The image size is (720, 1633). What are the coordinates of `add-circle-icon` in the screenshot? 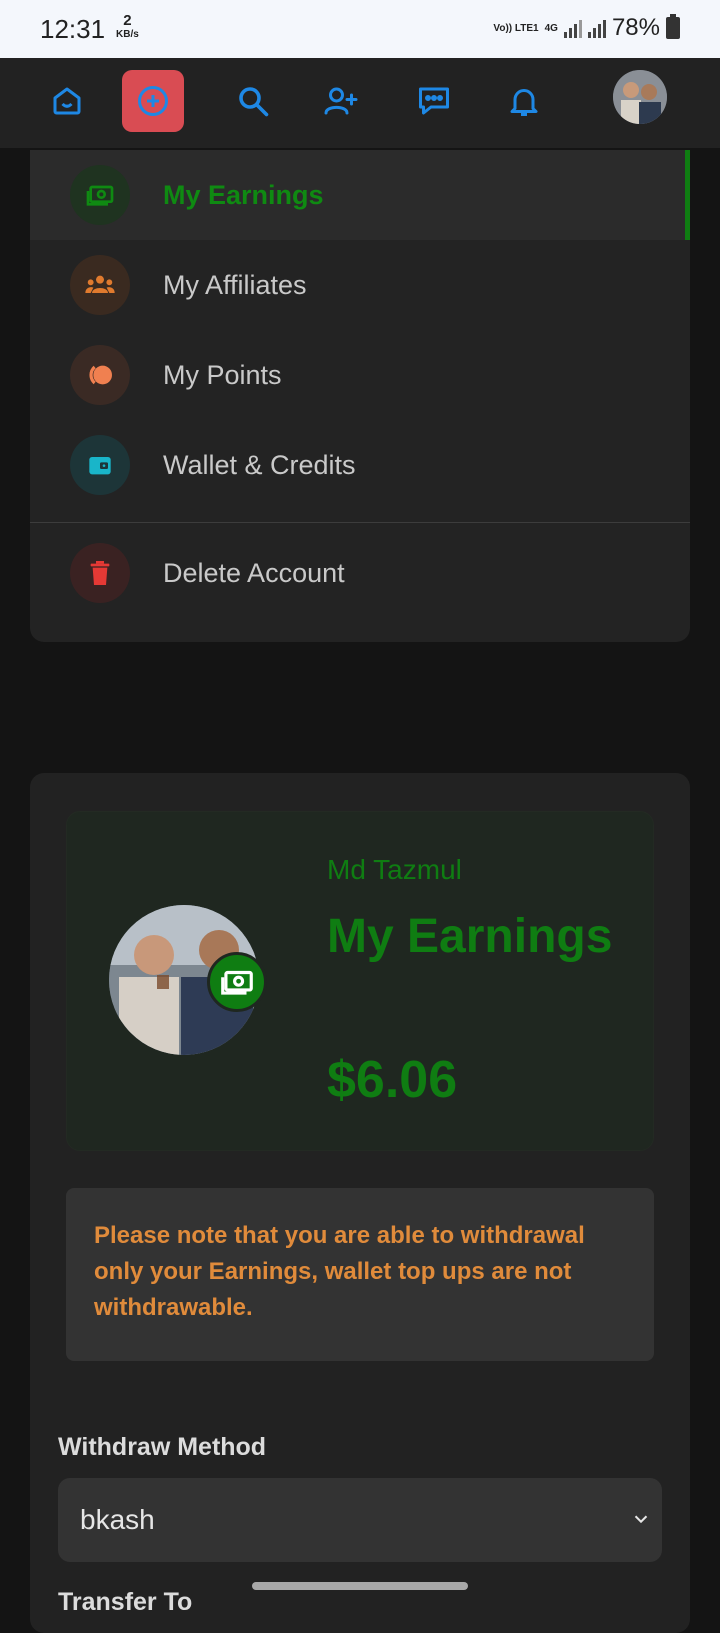 It's located at (153, 101).